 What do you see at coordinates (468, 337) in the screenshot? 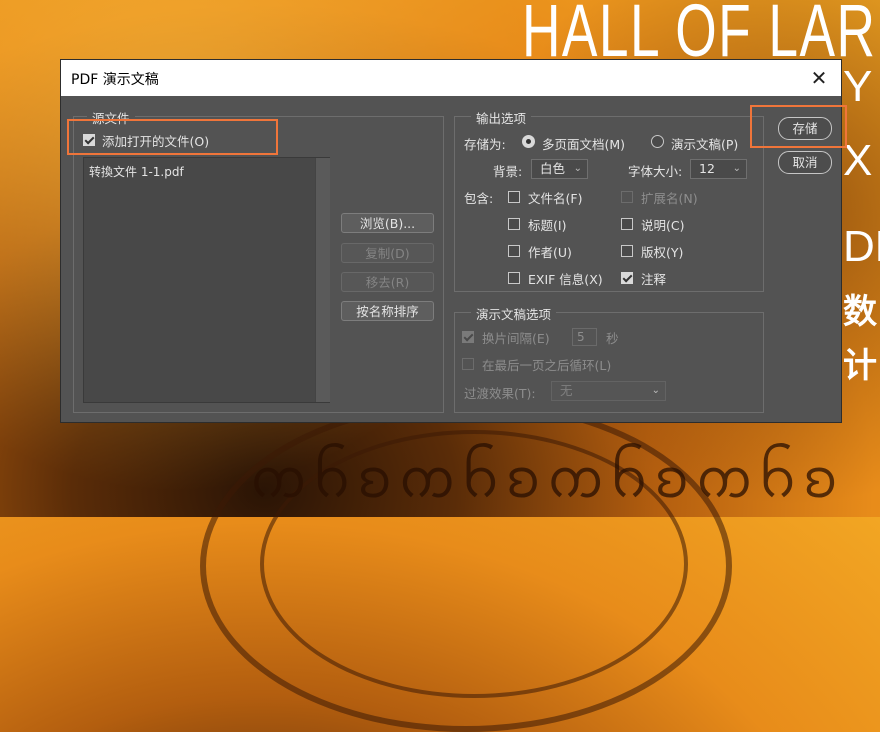
I see `advance-checkbox` at bounding box center [468, 337].